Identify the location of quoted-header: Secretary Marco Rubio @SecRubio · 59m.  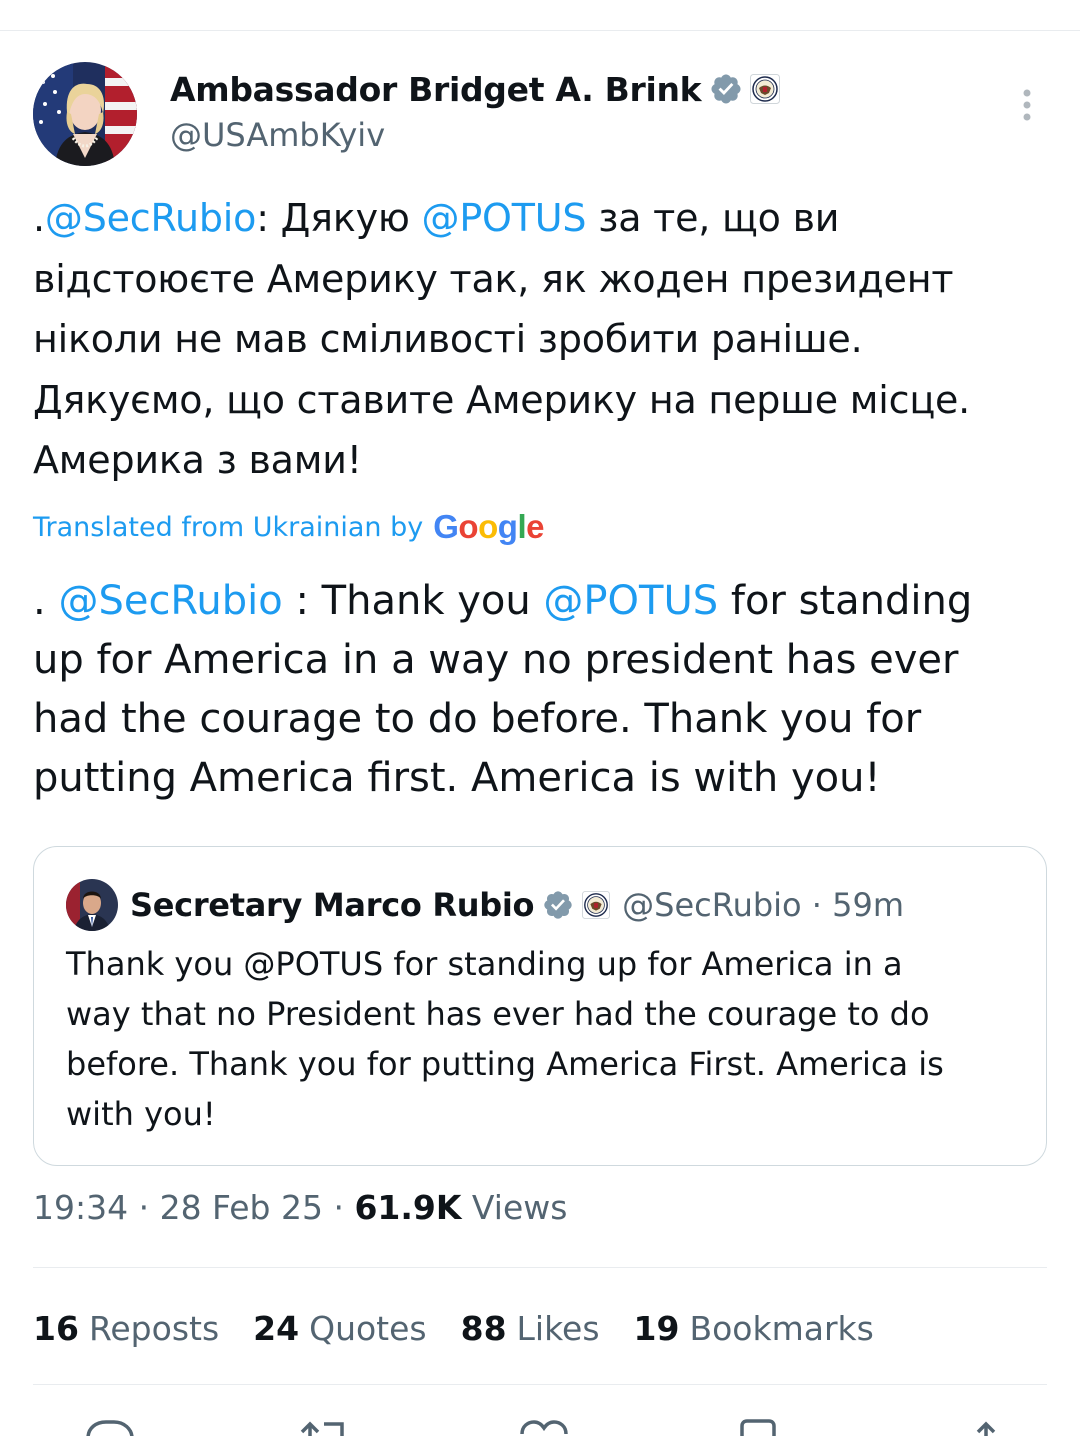
(517, 905).